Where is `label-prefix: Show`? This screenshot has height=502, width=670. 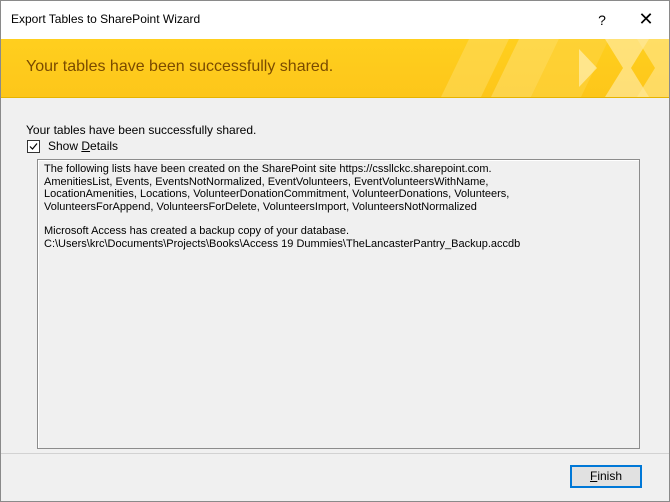 label-prefix: Show is located at coordinates (65, 146).